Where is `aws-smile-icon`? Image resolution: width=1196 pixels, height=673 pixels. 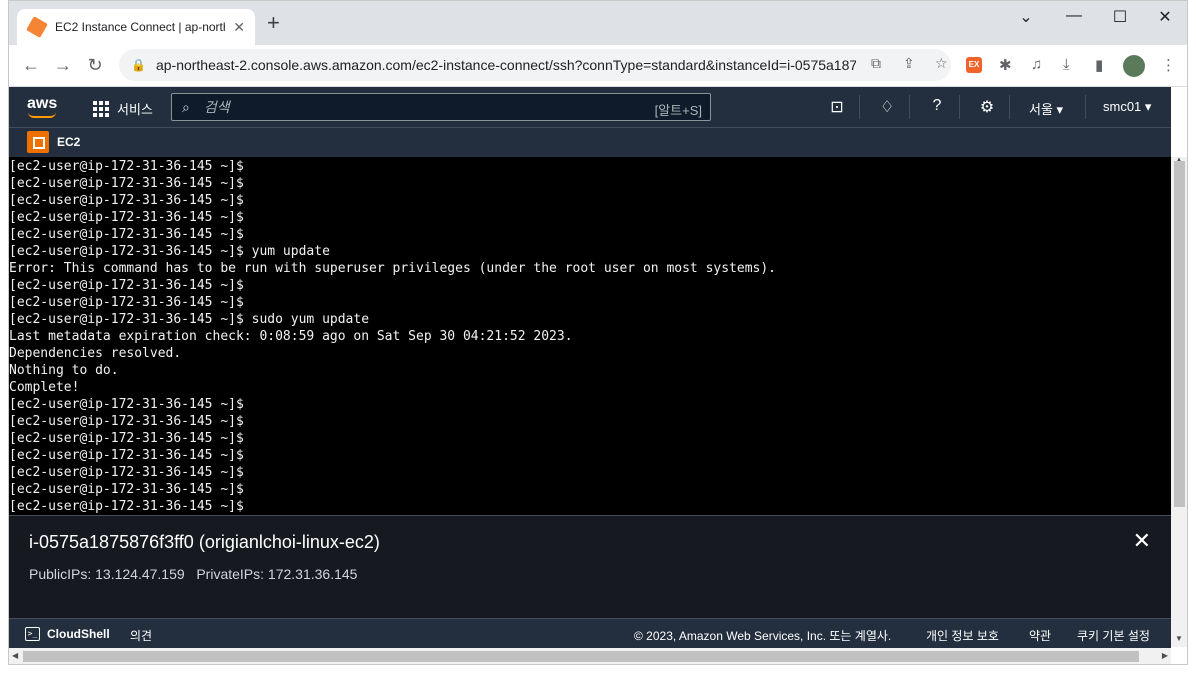 aws-smile-icon is located at coordinates (42, 115).